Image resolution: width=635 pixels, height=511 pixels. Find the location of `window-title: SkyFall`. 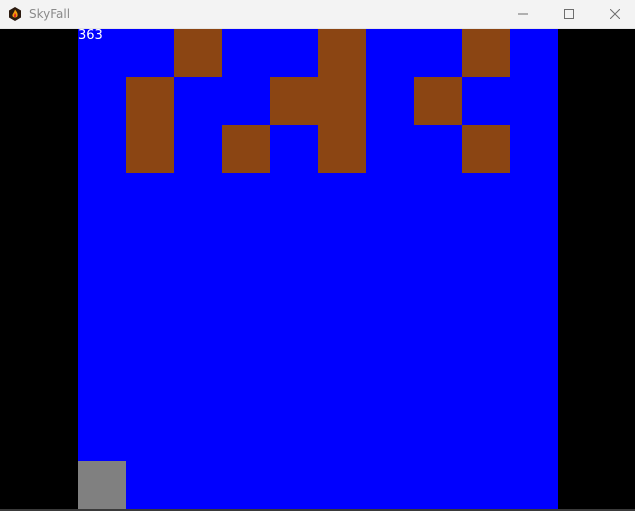

window-title: SkyFall is located at coordinates (50, 14).